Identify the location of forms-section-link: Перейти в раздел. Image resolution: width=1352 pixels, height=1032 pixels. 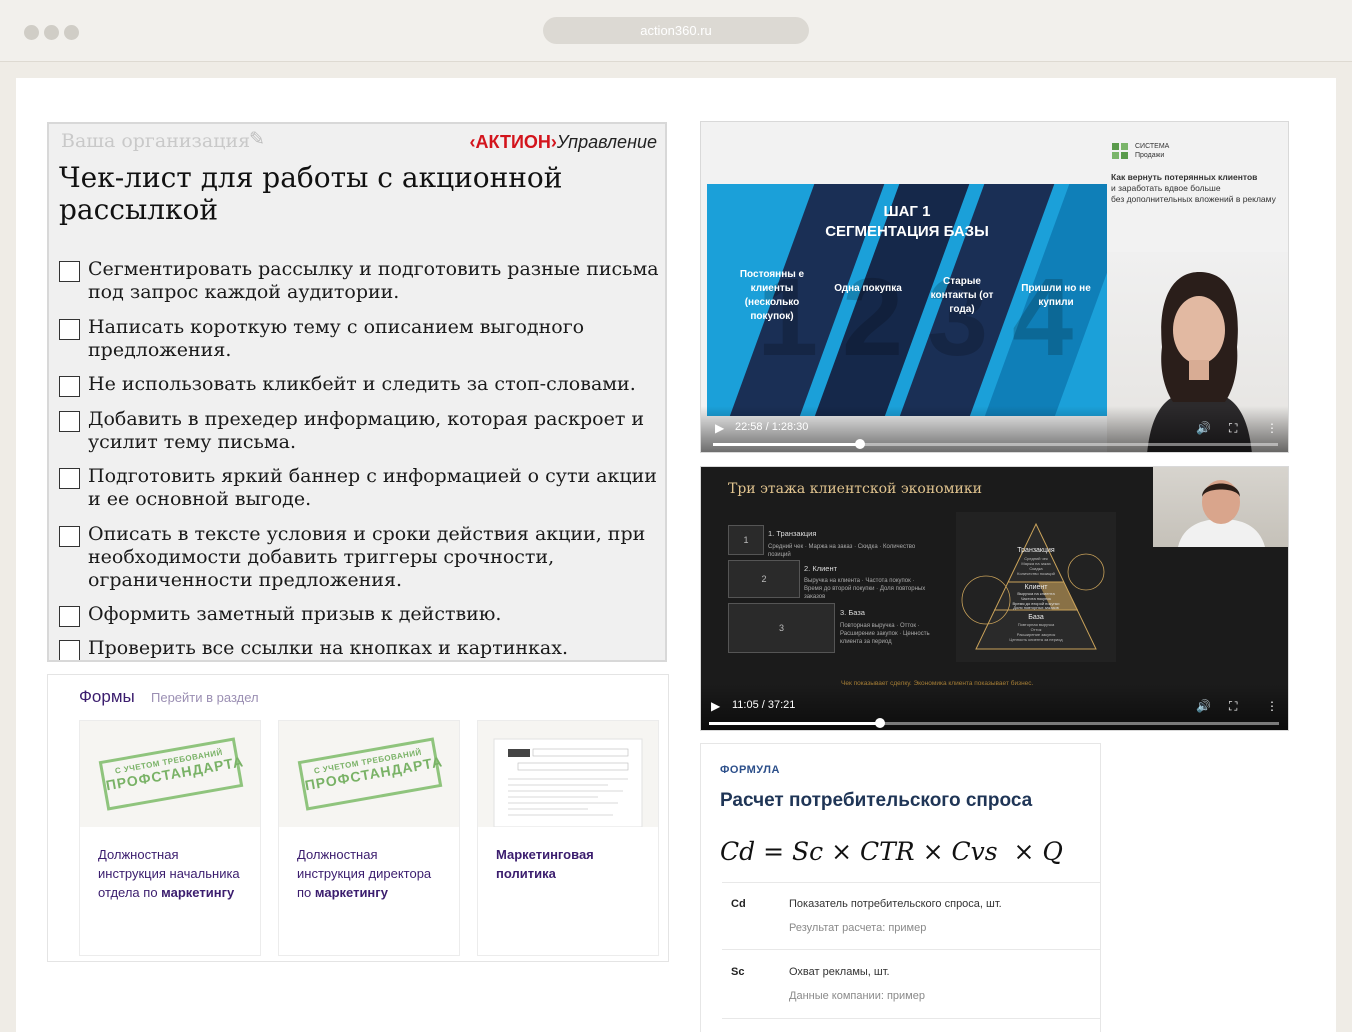
(205, 697).